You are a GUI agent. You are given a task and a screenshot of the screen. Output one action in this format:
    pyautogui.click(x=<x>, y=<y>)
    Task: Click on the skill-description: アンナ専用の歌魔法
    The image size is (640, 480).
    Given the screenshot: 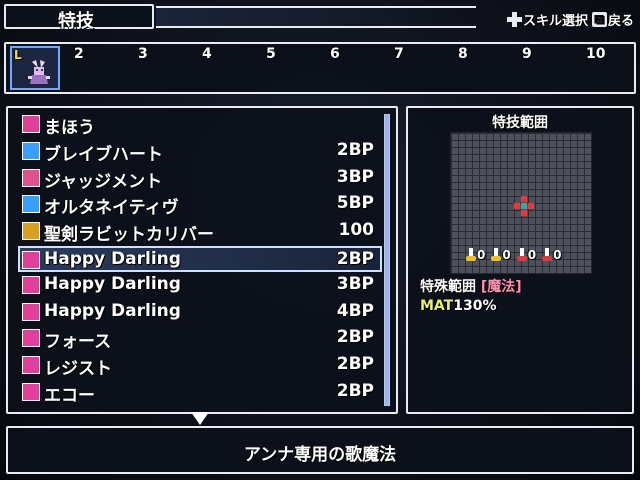 What is the action you would take?
    pyautogui.click(x=320, y=455)
    